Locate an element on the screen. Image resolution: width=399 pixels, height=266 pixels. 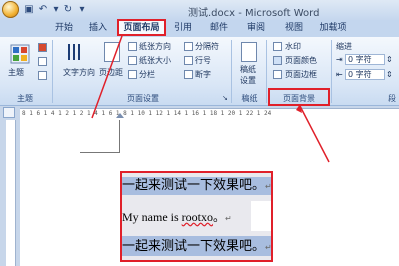
line-1-text: 一起来测试一下效果吧。 is located at coordinates (194, 185).